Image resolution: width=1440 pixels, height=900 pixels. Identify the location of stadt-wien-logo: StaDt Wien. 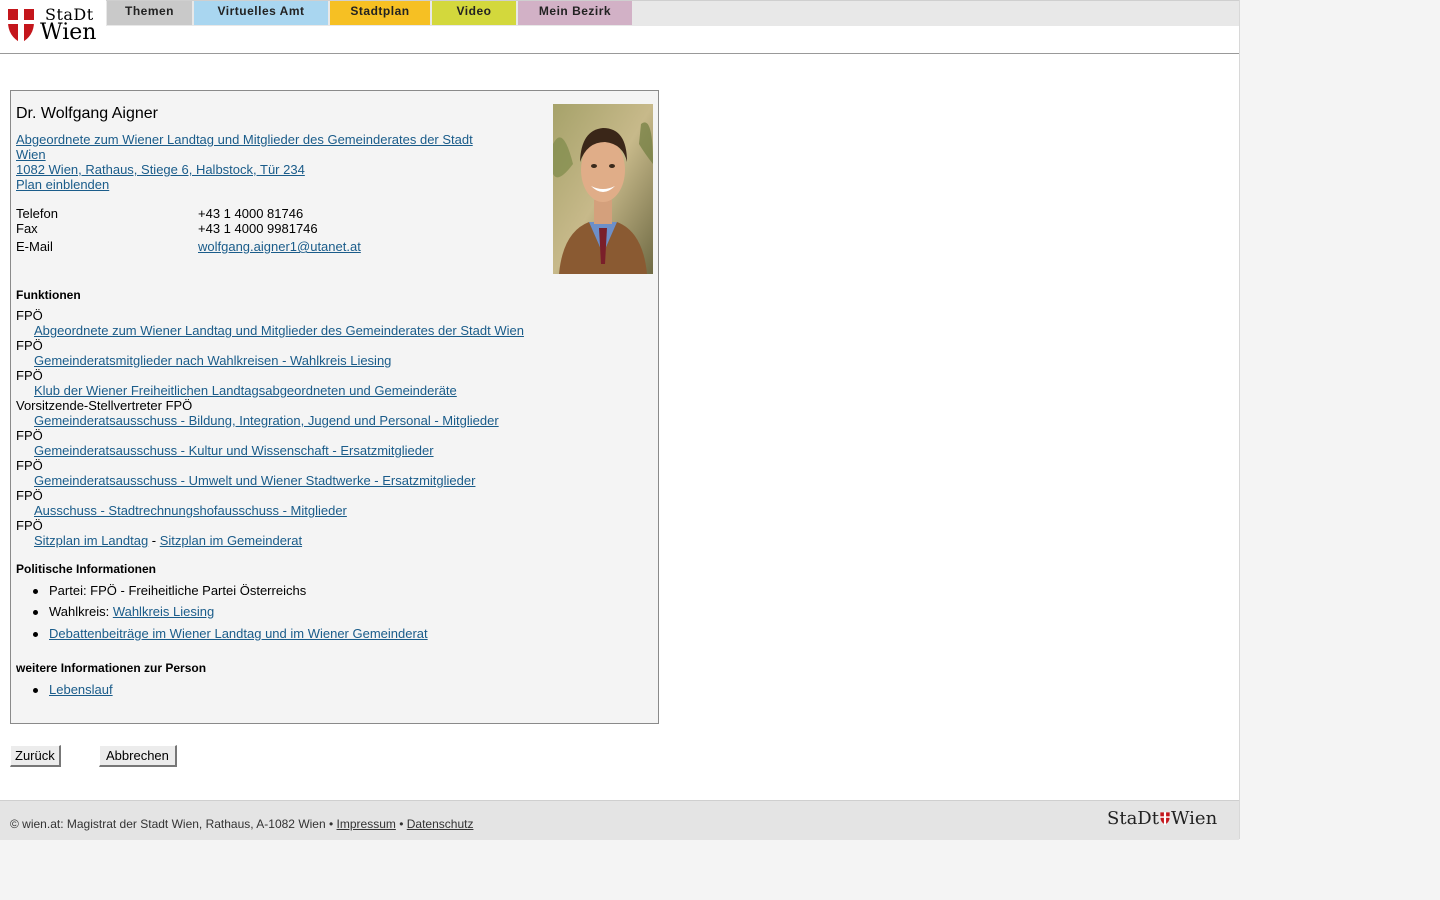
(54, 25).